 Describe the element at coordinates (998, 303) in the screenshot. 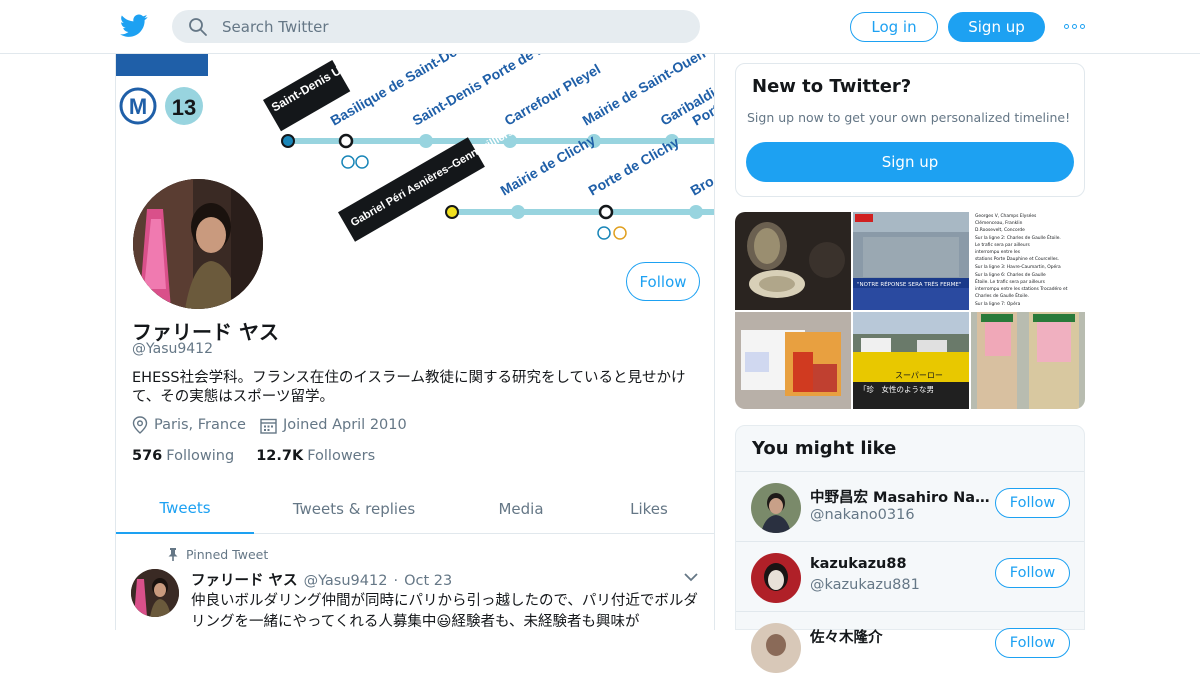

I see `svg-text: Sur la ligne 7: Opéra` at that location.